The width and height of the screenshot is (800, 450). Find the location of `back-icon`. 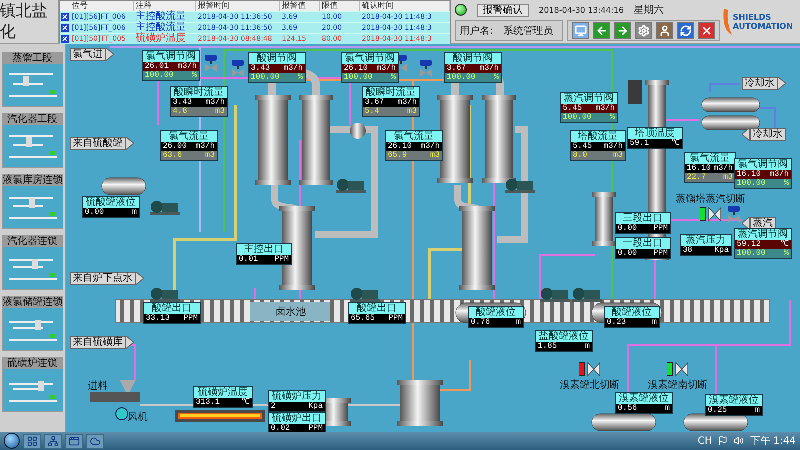

back-icon is located at coordinates (602, 30).